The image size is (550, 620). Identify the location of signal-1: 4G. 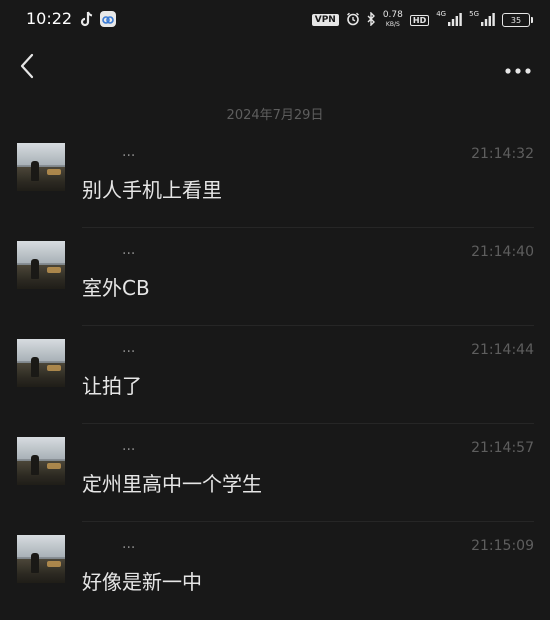
(449, 19).